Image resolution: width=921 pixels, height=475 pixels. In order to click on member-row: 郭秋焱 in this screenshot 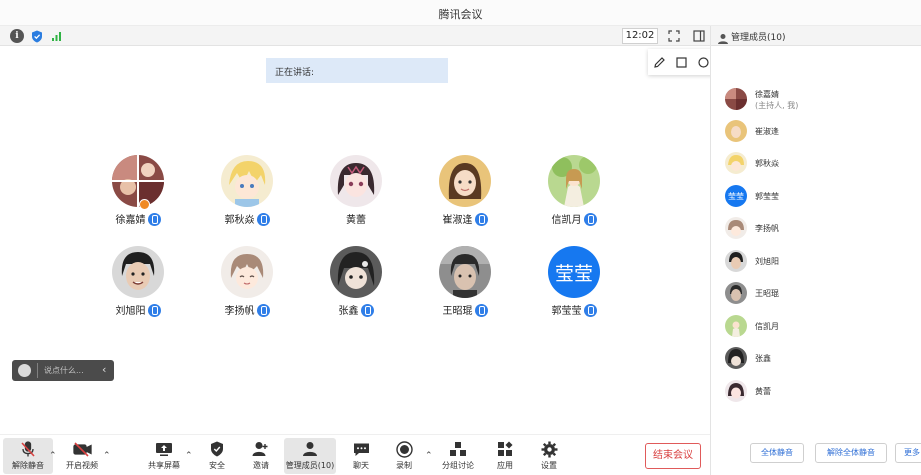, I will do `click(820, 164)`.